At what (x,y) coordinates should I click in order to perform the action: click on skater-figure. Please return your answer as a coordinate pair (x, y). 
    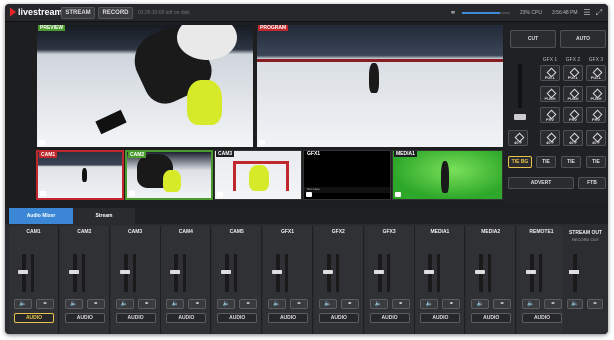
    Looking at the image, I should click on (374, 78).